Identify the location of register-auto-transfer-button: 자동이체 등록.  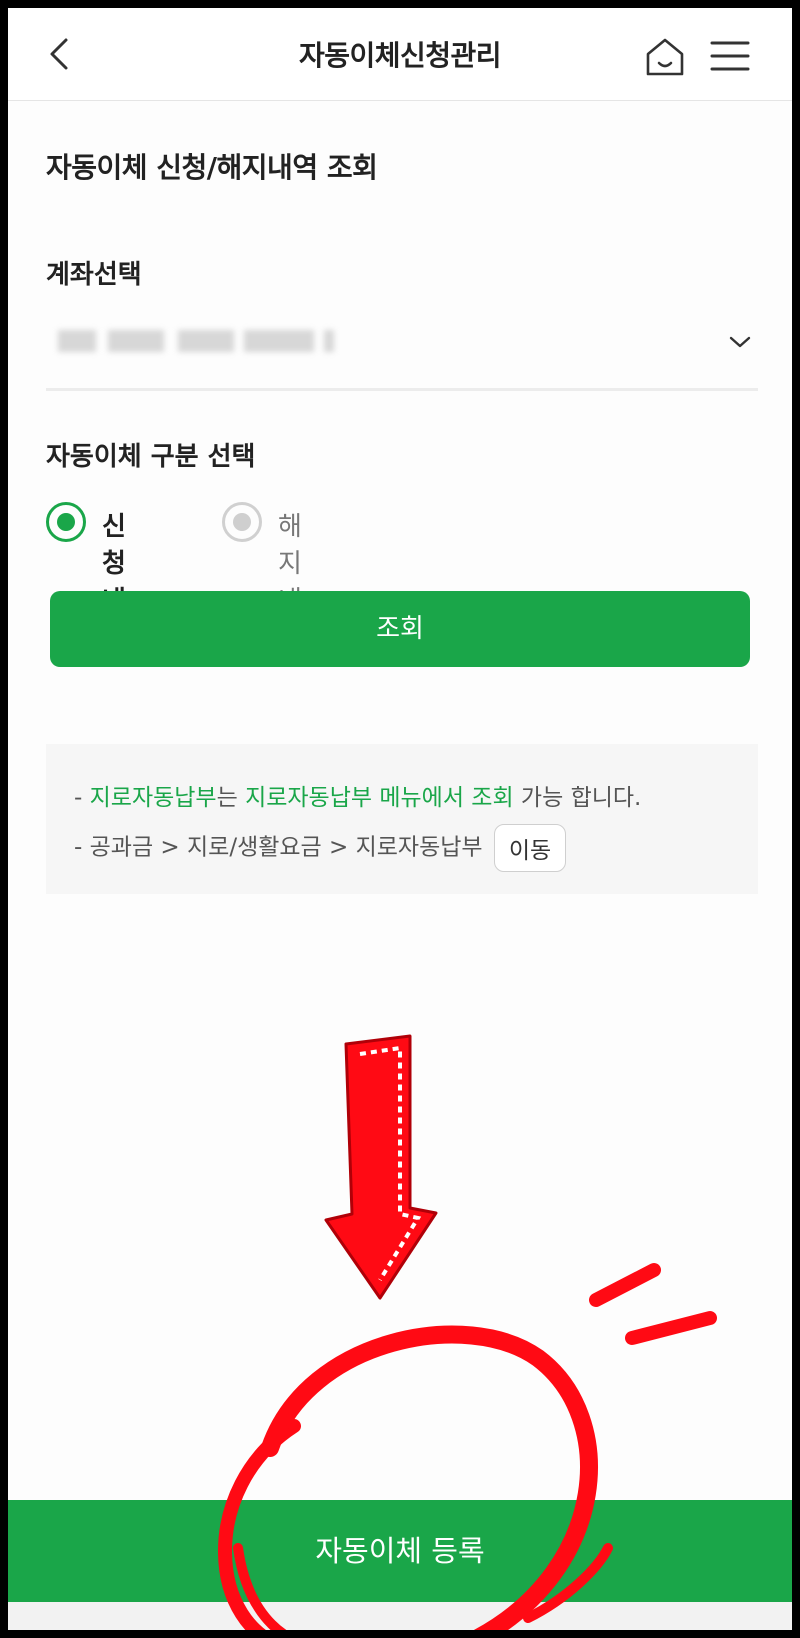
(400, 1551).